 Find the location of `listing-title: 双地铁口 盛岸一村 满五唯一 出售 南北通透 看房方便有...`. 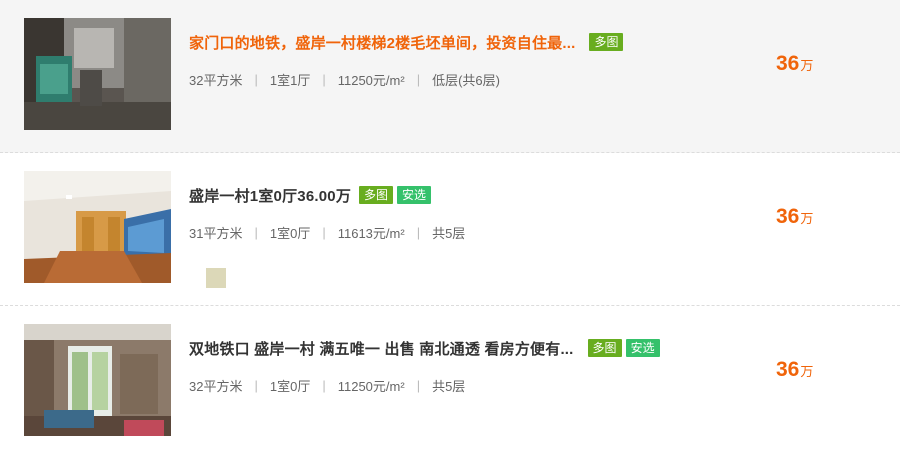

listing-title: 双地铁口 盛岸一村 满五唯一 出售 南北通透 看房方便有... is located at coordinates (381, 348).